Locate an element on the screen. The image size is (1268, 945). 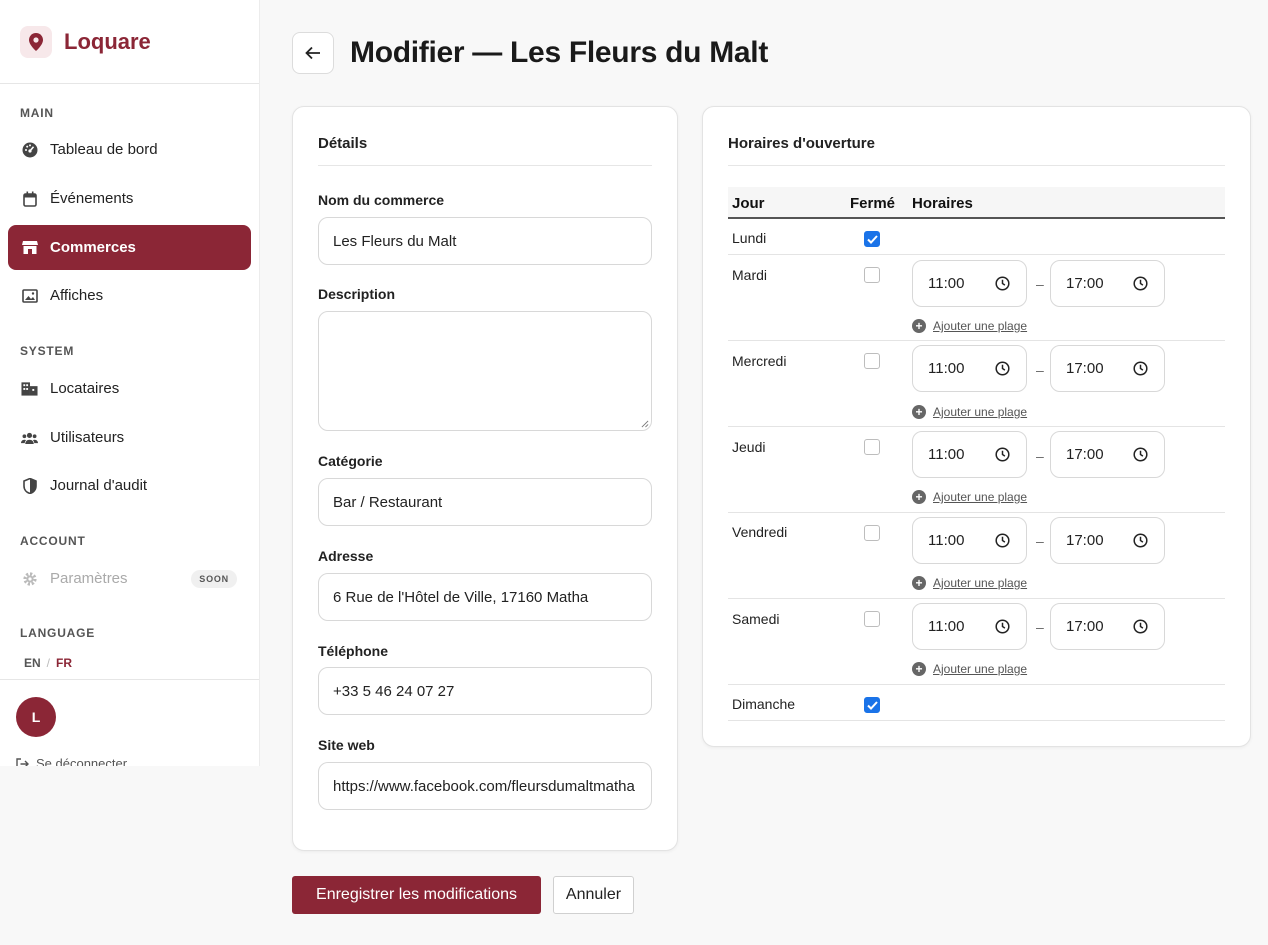
day-label: Samedi is located at coordinates (756, 619).